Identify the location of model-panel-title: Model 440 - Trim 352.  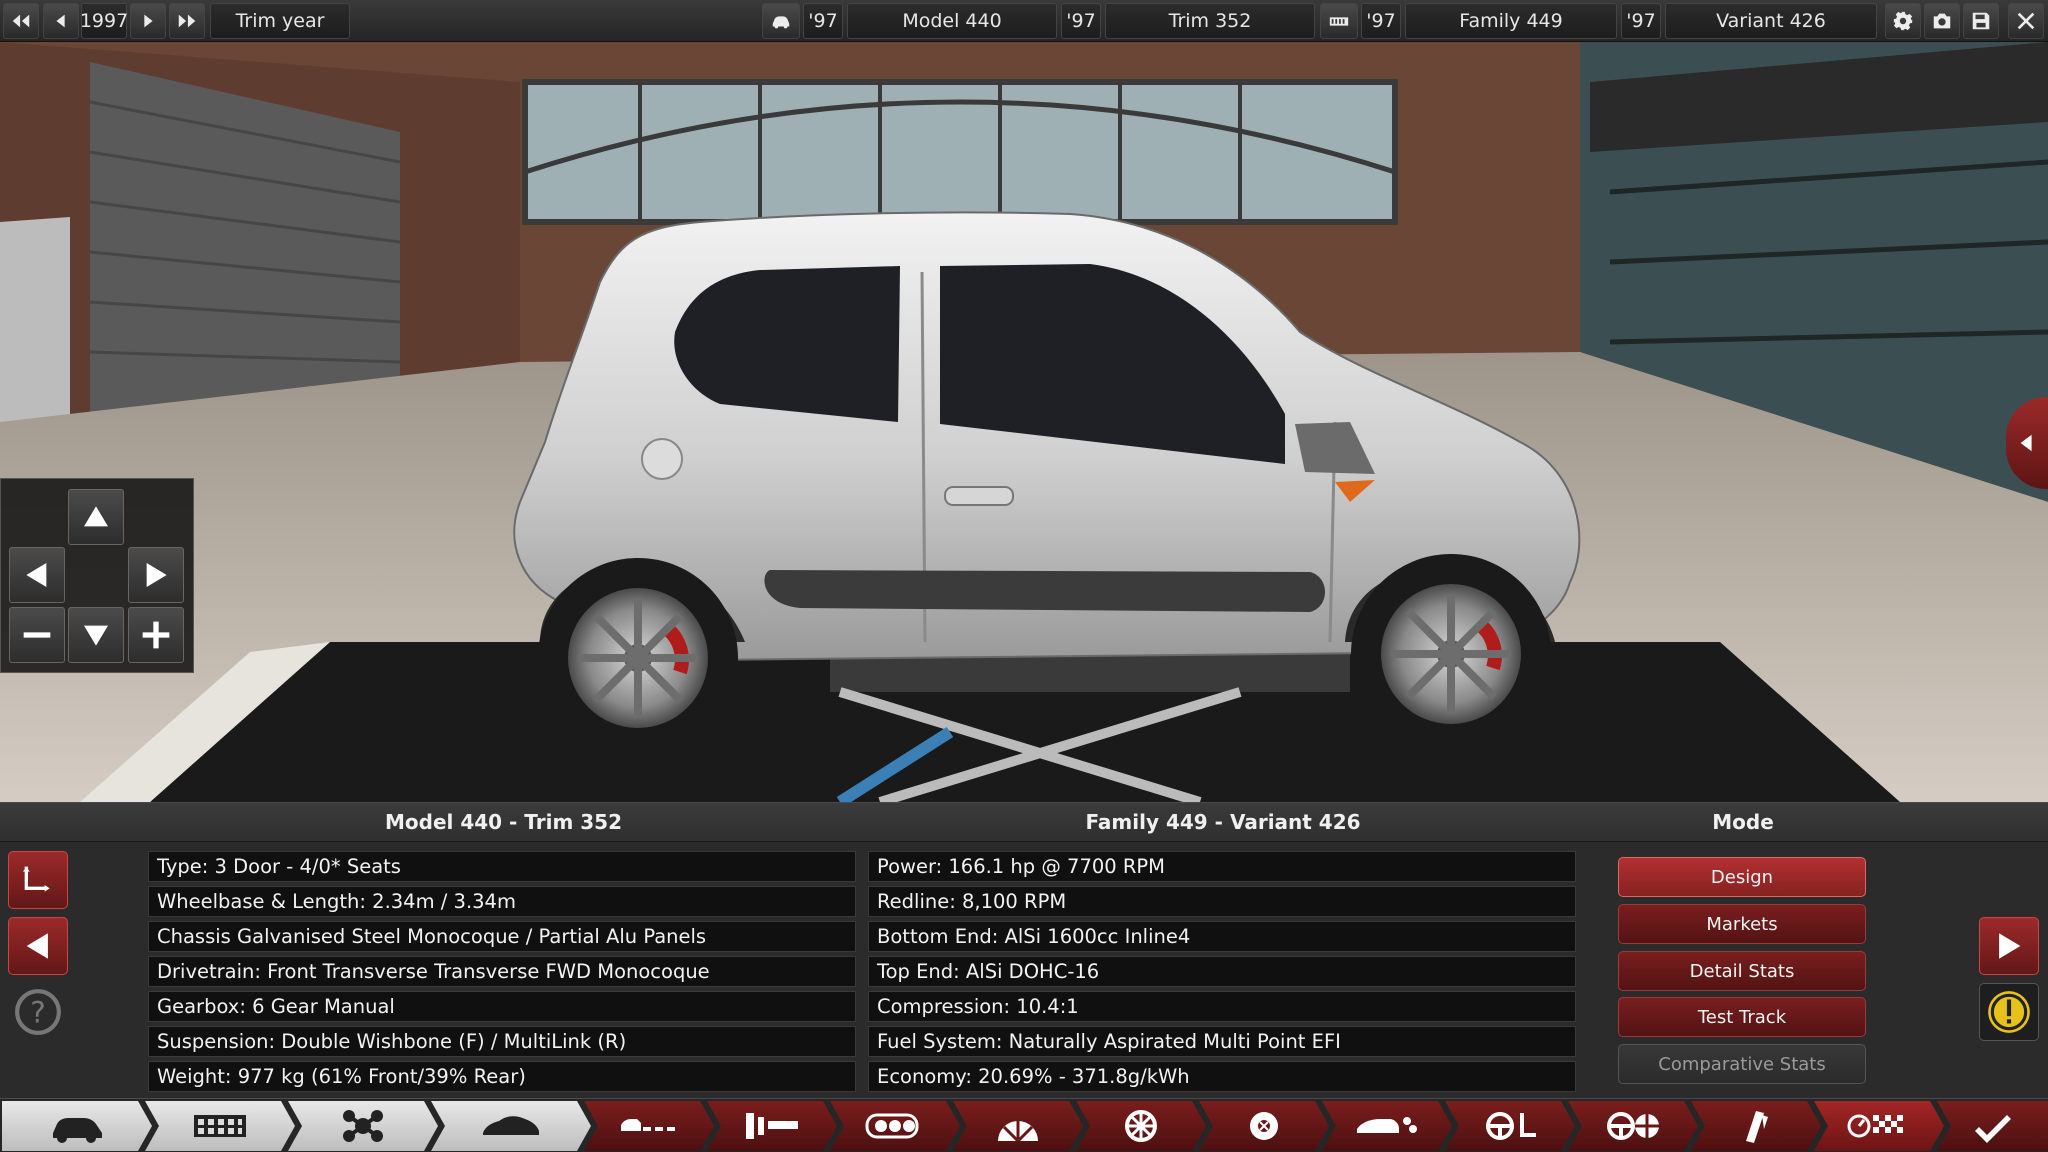
(504, 822).